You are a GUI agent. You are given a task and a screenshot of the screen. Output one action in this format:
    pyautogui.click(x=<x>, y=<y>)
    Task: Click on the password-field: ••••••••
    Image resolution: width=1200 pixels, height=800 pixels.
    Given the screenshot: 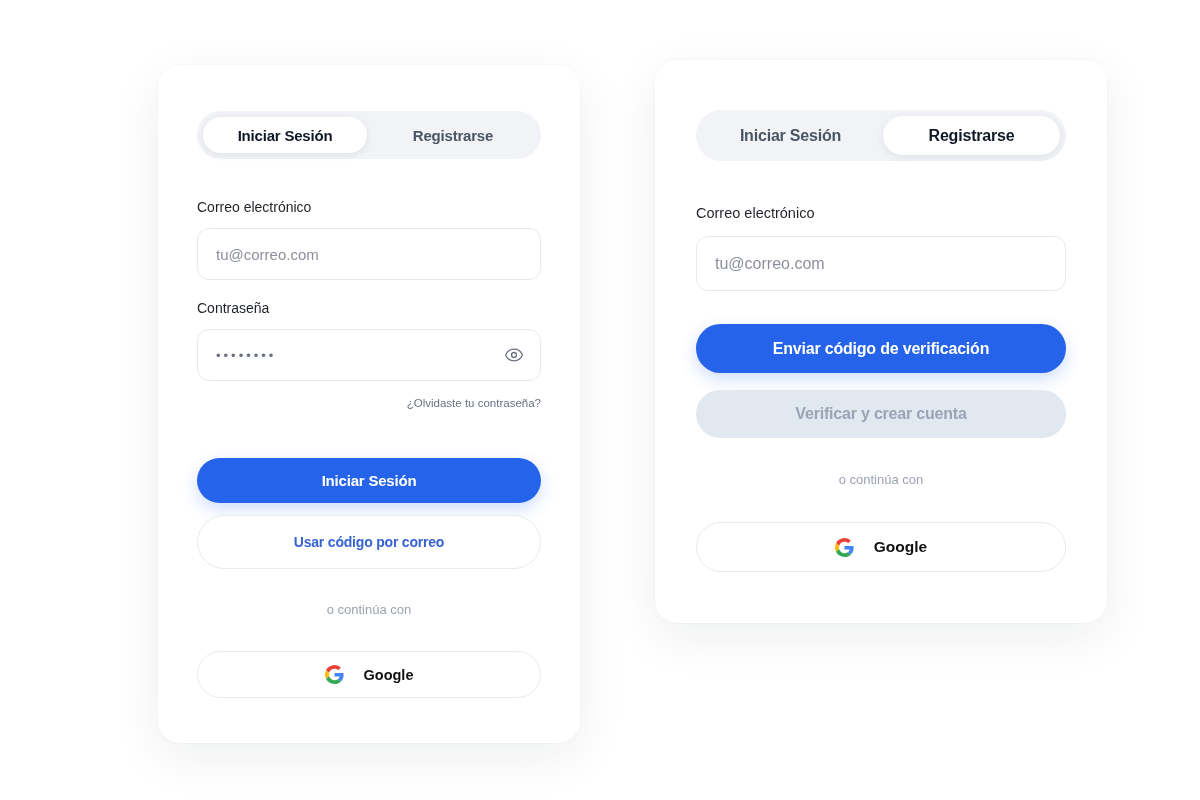 What is the action you would take?
    pyautogui.click(x=369, y=355)
    